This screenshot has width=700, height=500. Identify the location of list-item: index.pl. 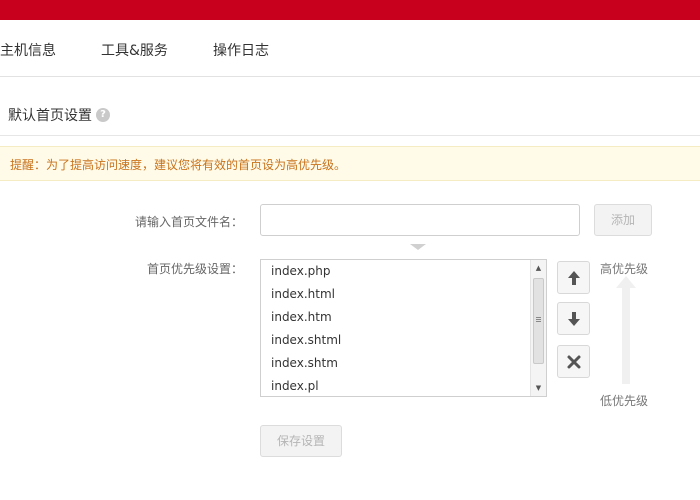
(295, 386).